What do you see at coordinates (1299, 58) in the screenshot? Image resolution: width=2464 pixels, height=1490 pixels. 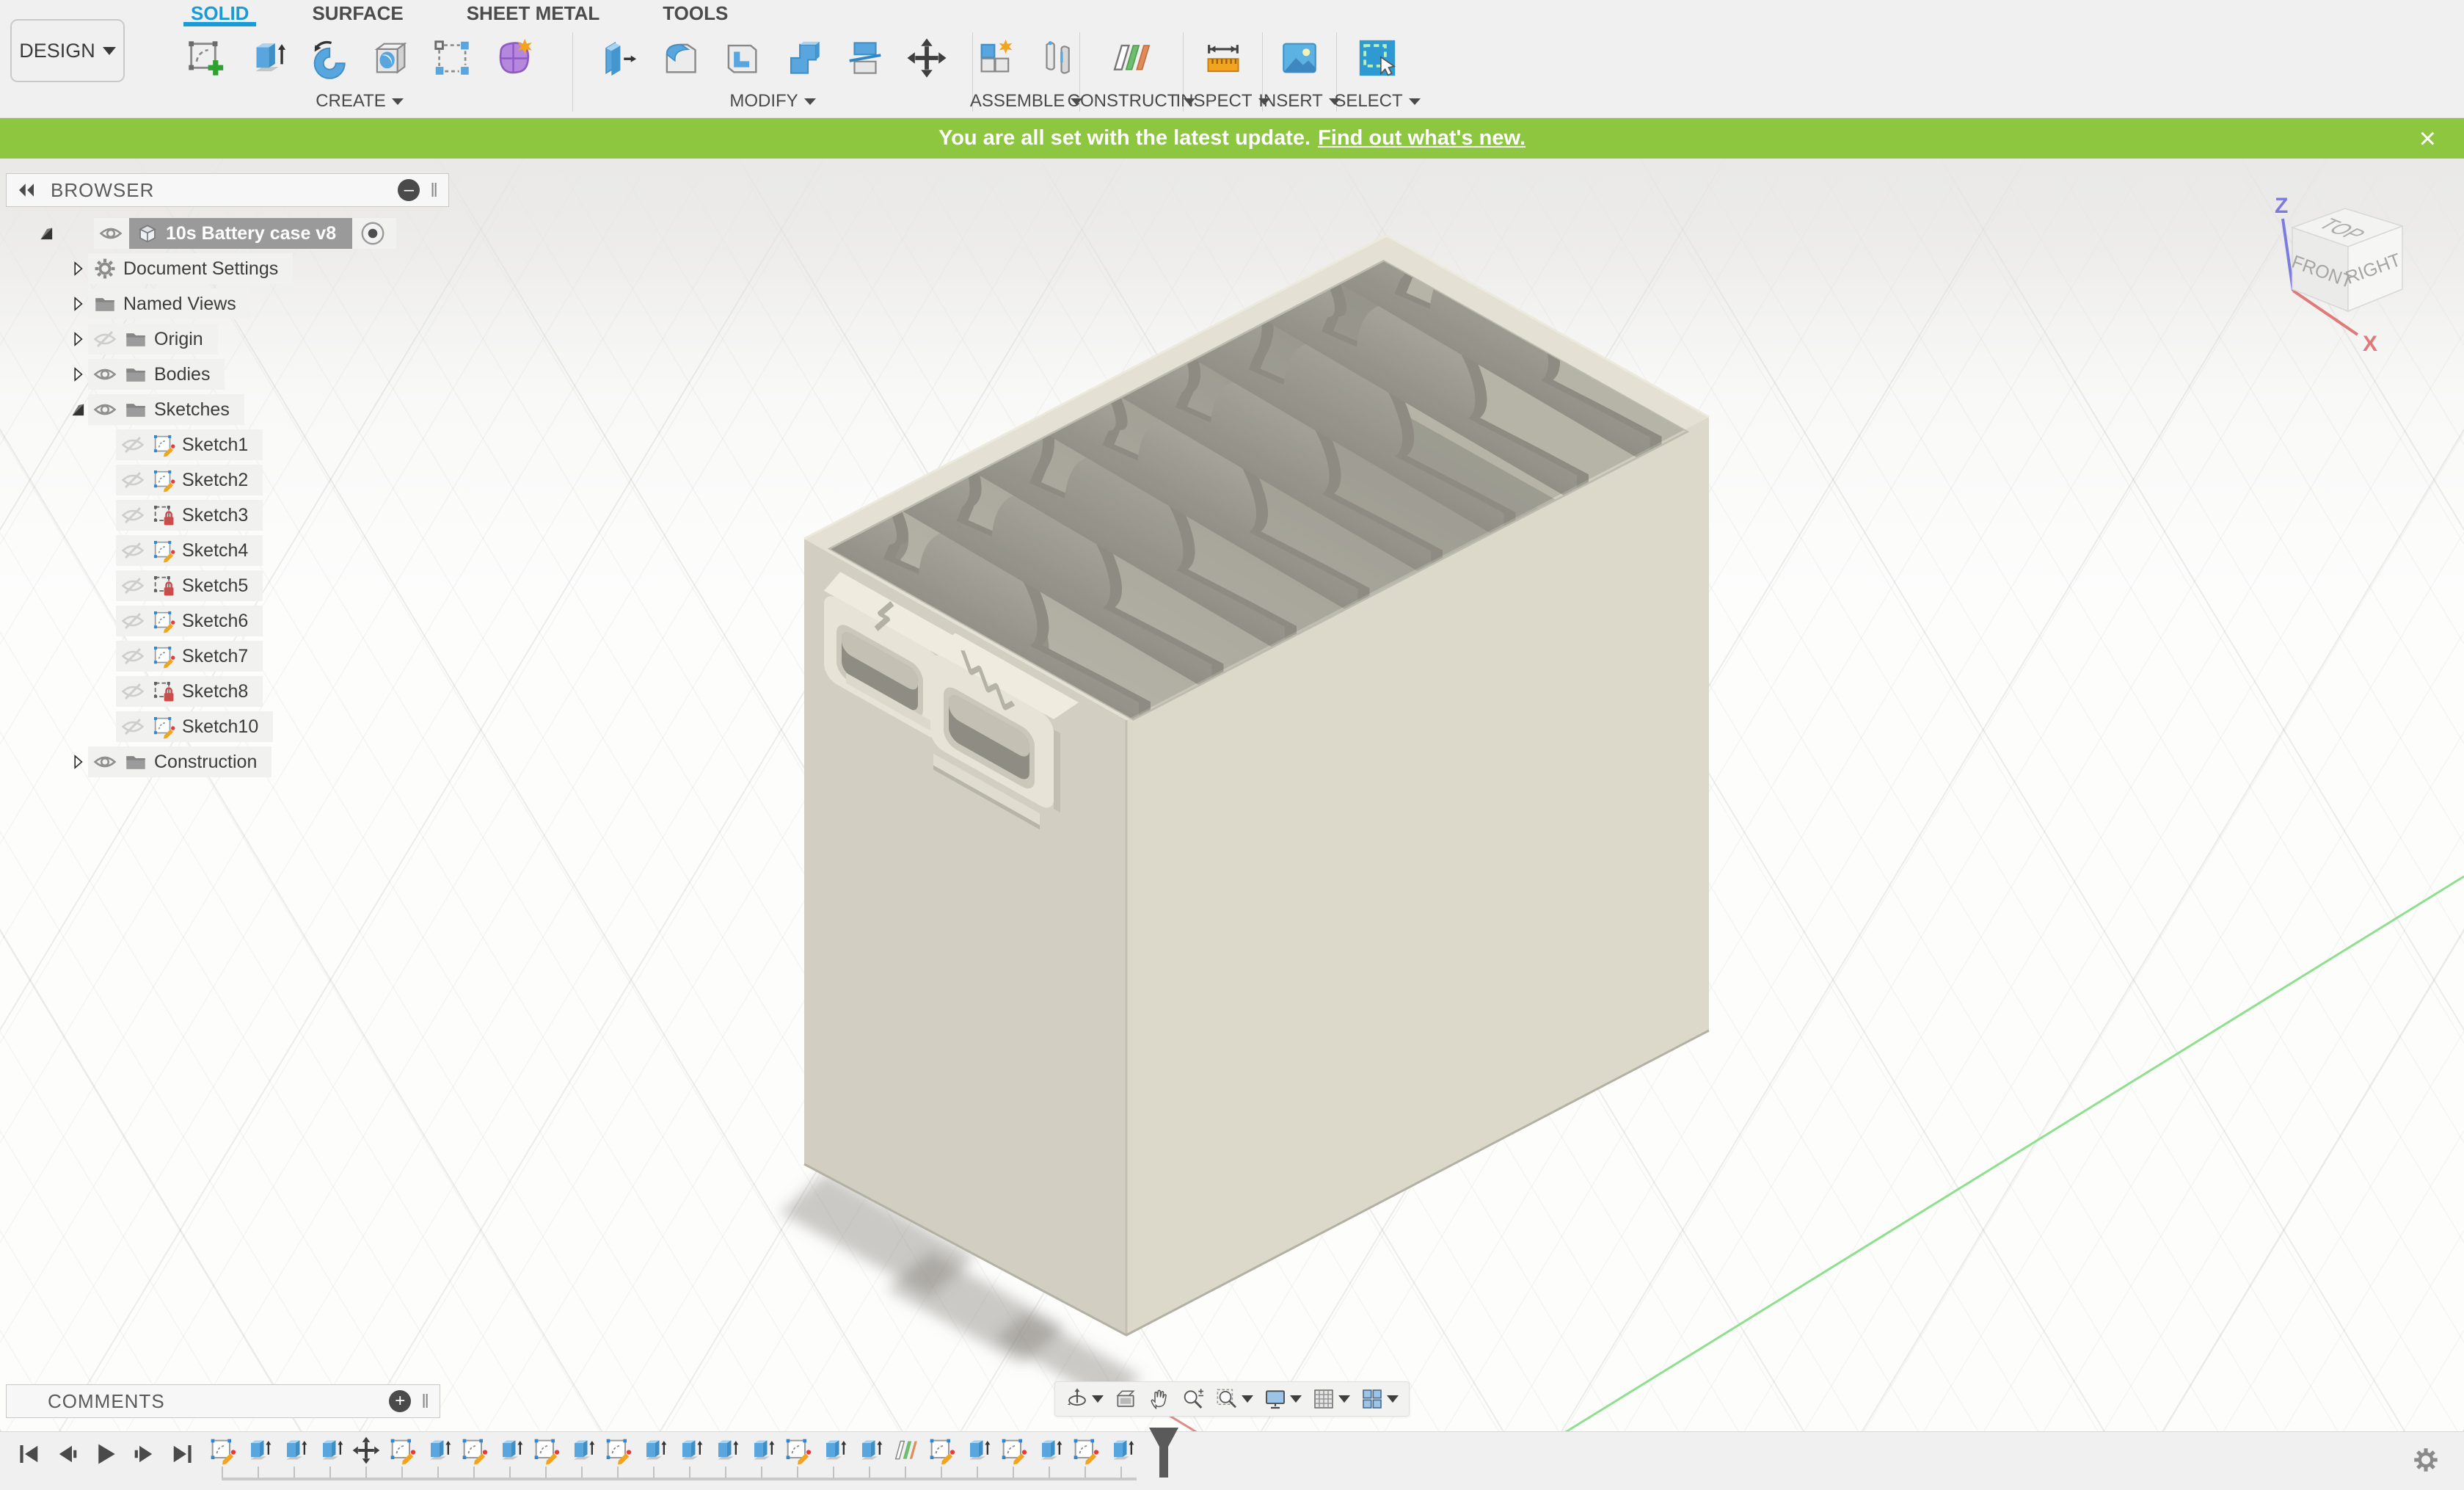 I see `insert-image-icon` at bounding box center [1299, 58].